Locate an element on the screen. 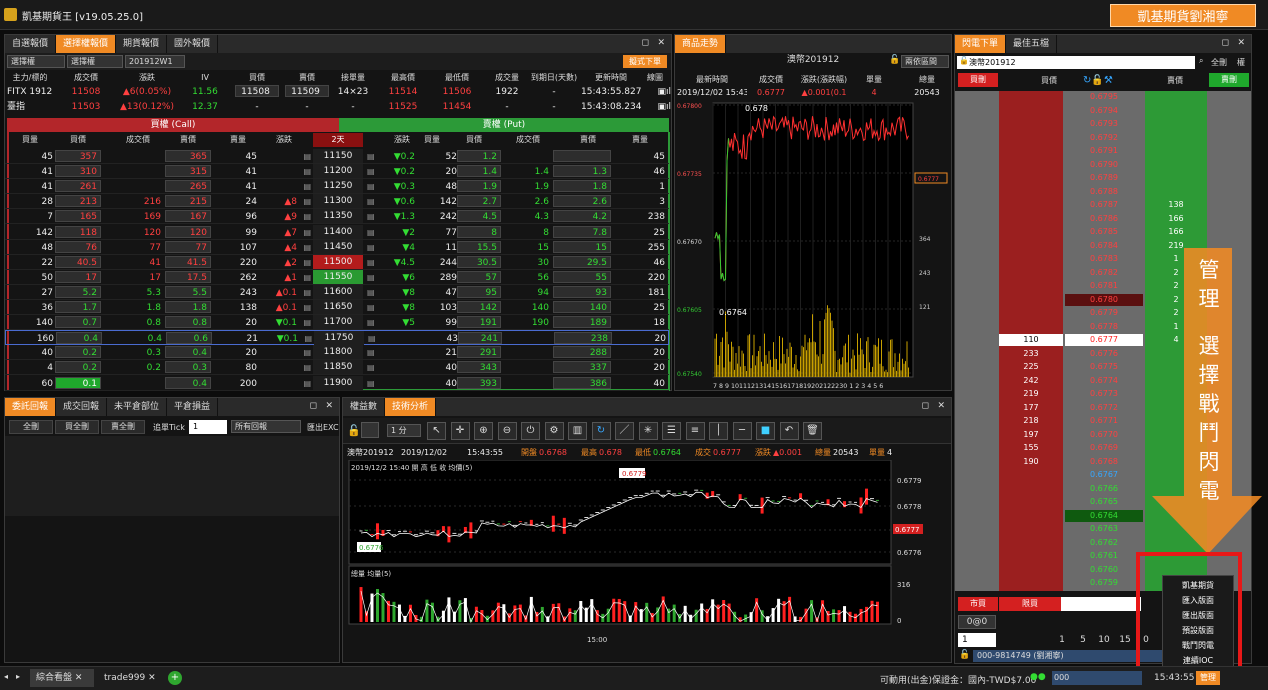 The width and height of the screenshot is (1268, 690). entrust-button: 賣全刪 is located at coordinates (123, 427).